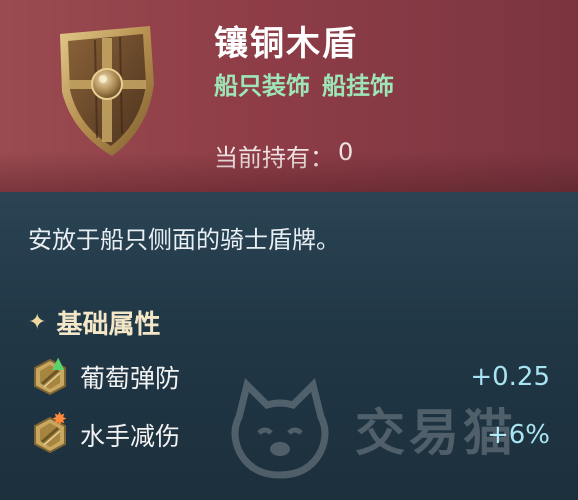 The height and width of the screenshot is (500, 578). What do you see at coordinates (60, 419) in the screenshot?
I see `burst-icon: ✸` at bounding box center [60, 419].